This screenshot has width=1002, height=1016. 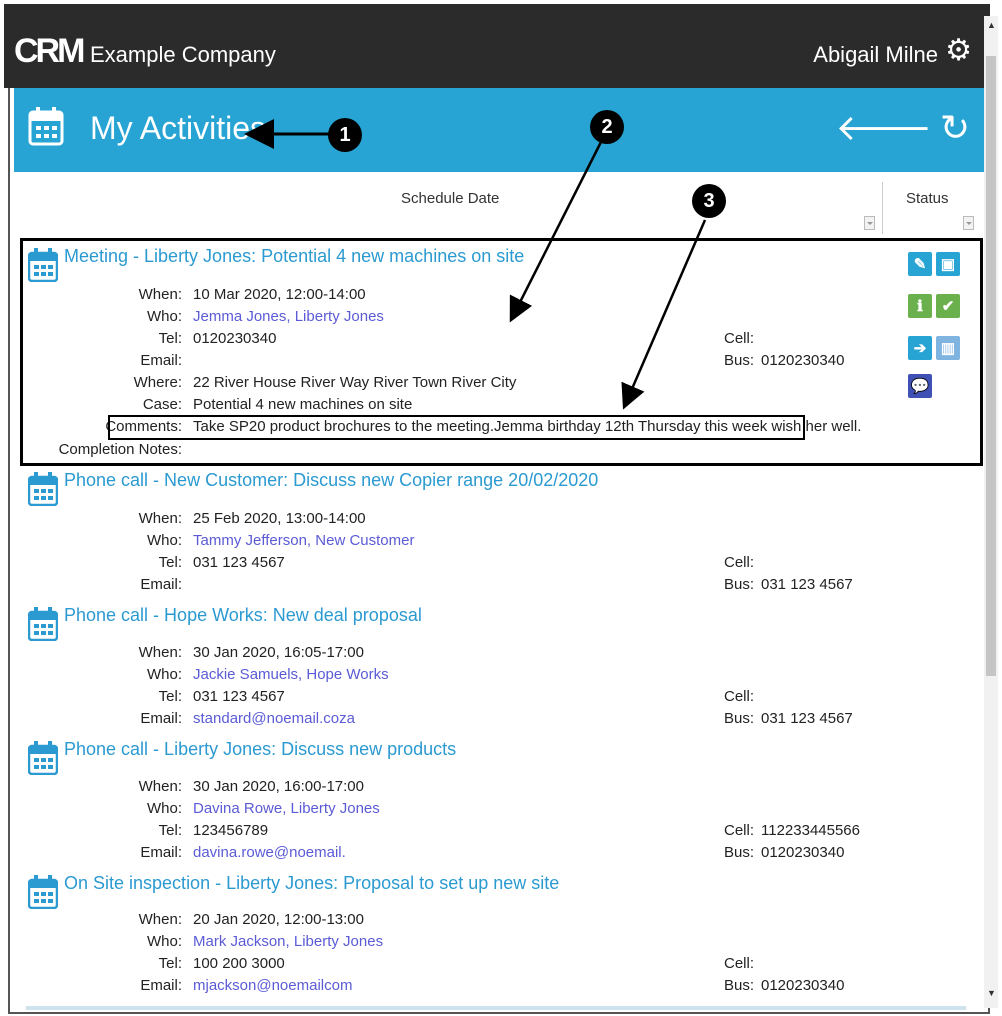 I want to click on callout-badge: 2, so click(x=607, y=127).